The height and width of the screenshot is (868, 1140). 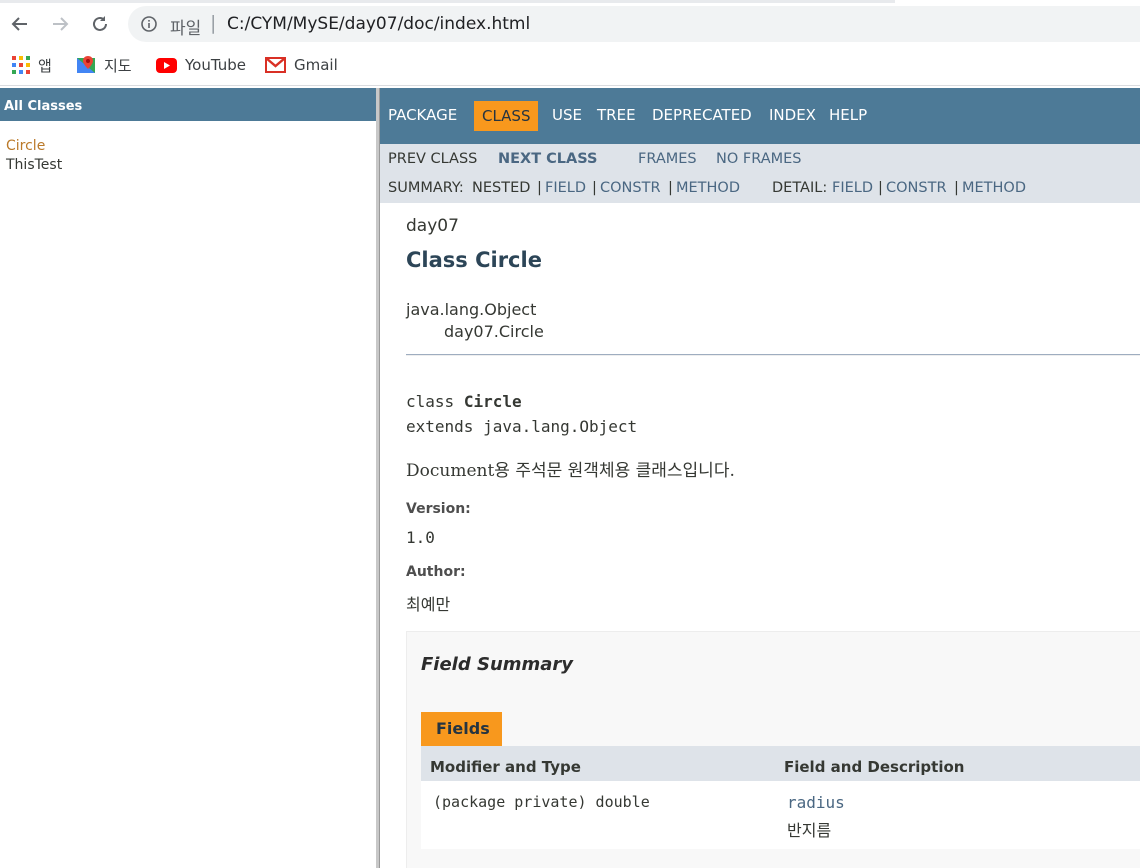 I want to click on summary-method-link: METHOD, so click(x=708, y=188).